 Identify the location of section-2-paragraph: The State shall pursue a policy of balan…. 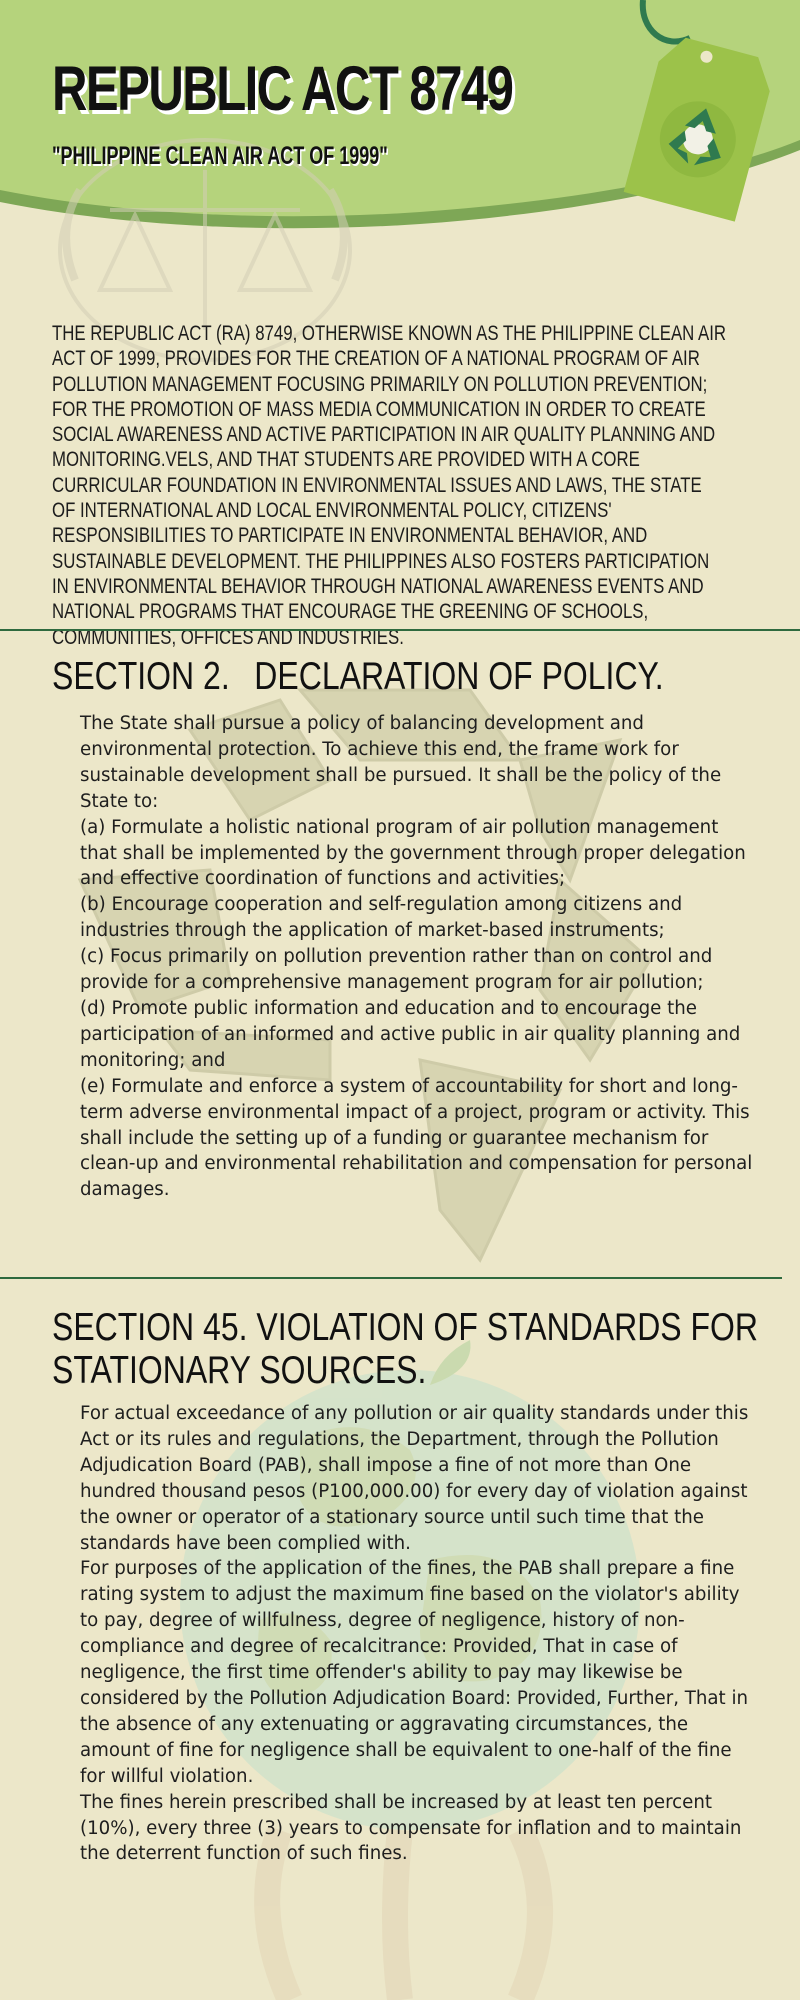
(401, 762).